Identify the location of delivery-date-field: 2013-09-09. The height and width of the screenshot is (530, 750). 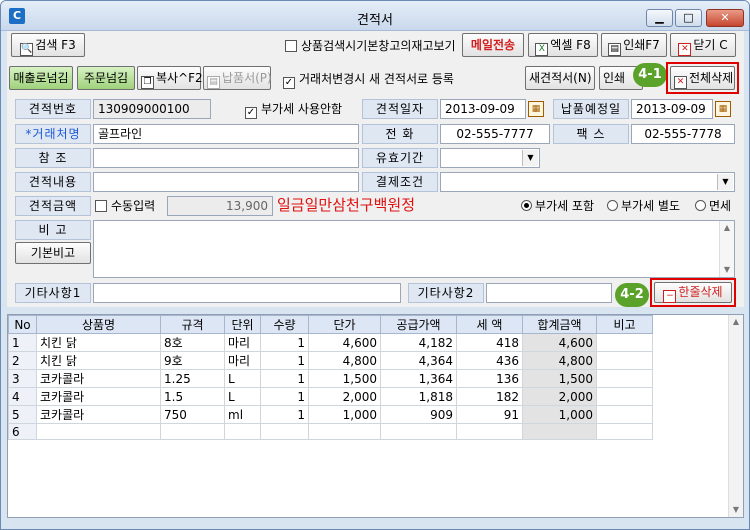
(672, 109).